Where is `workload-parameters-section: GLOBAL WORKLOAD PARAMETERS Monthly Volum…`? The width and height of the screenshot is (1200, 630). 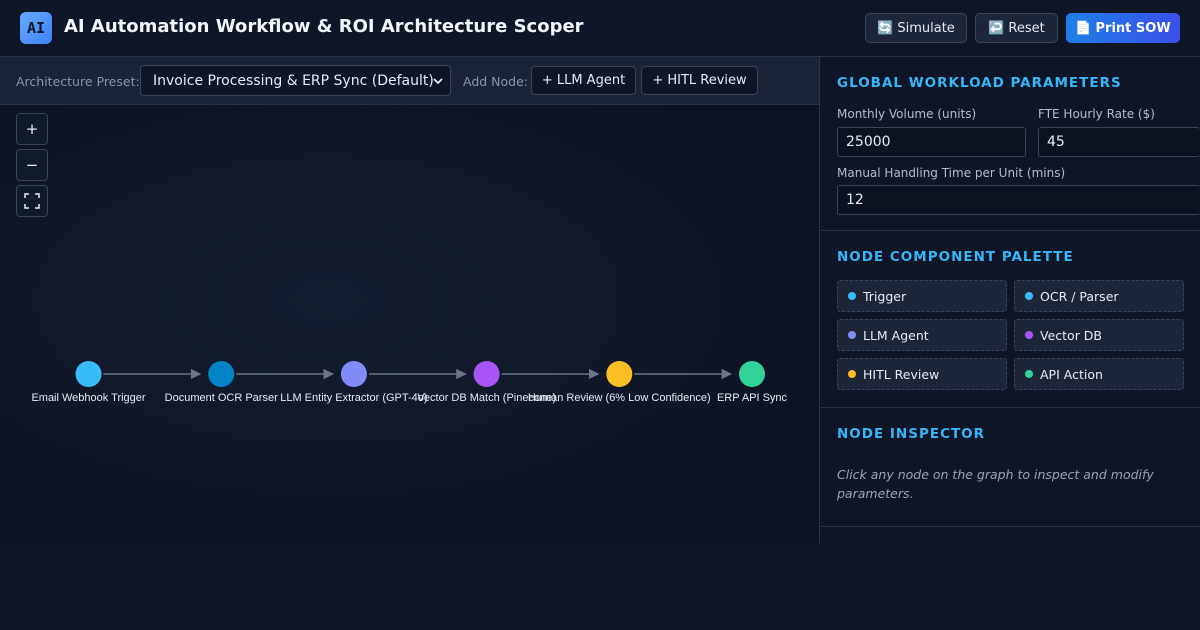
workload-parameters-section: GLOBAL WORKLOAD PARAMETERS Monthly Volum… is located at coordinates (1010, 144).